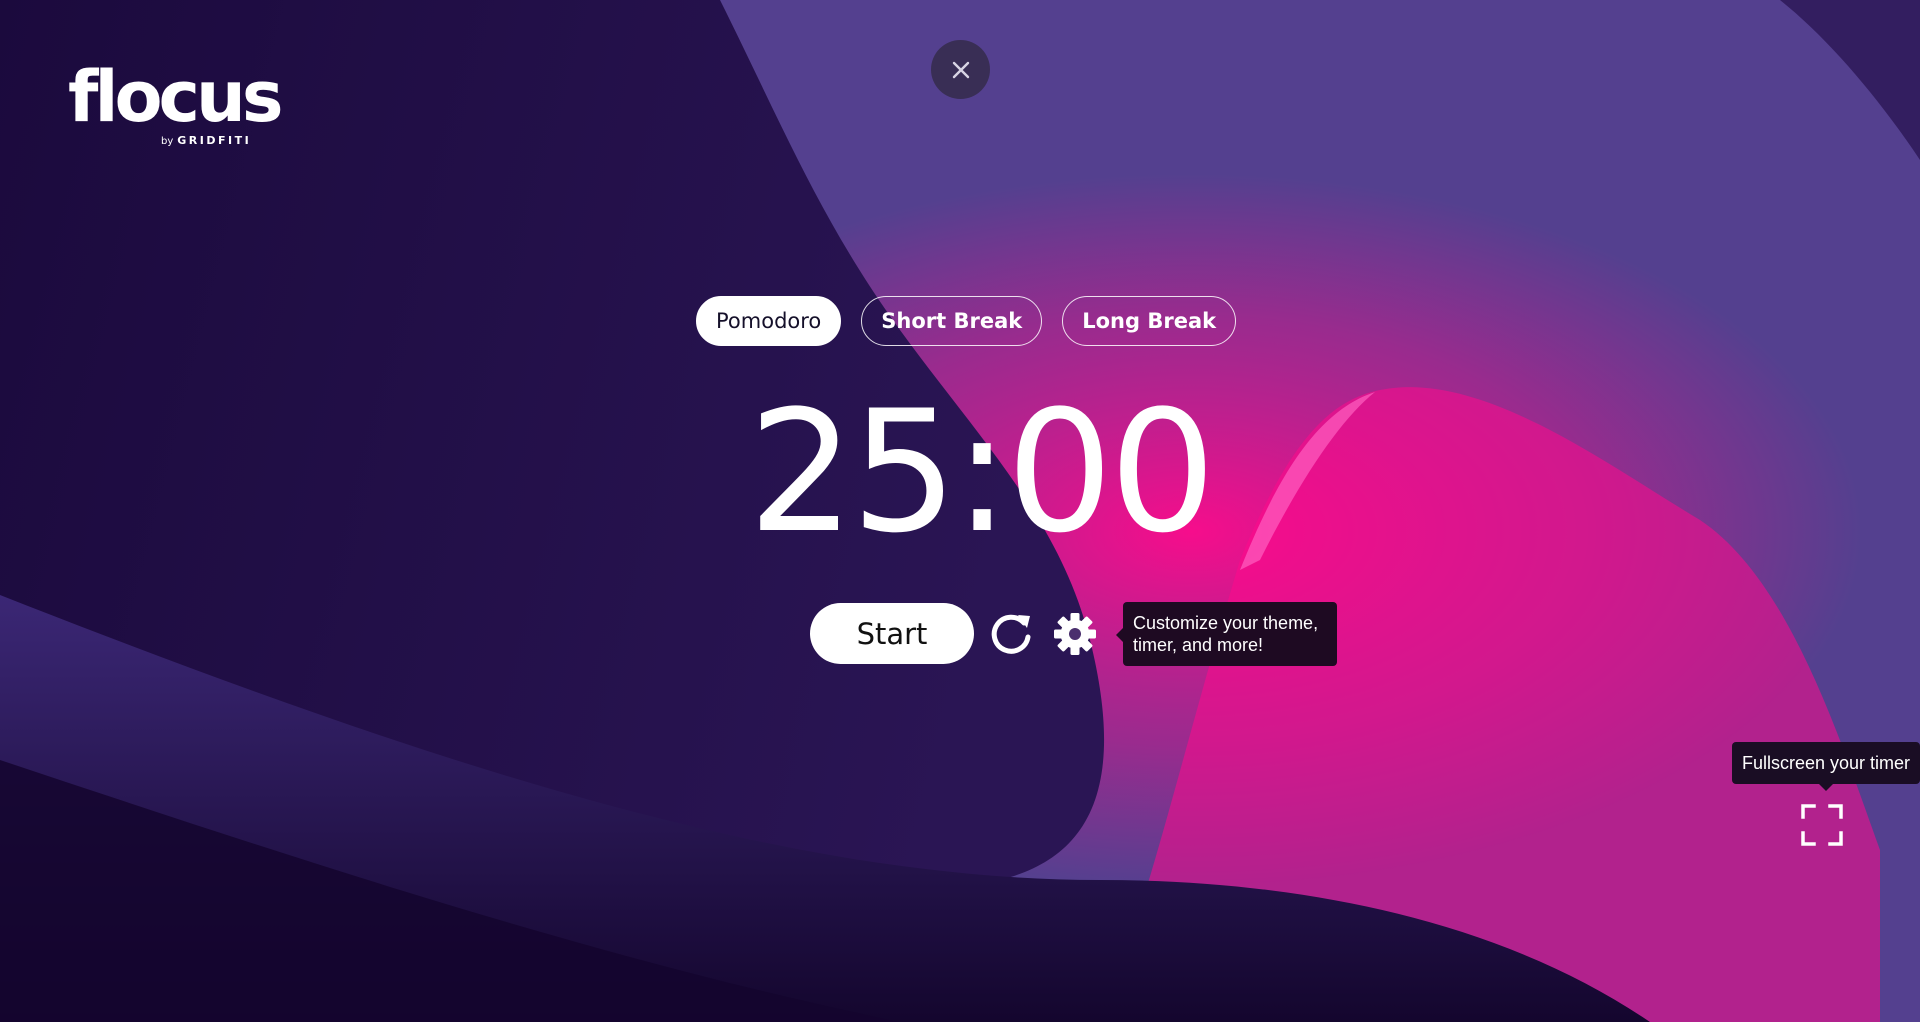  What do you see at coordinates (769, 321) in the screenshot?
I see `tab-pomodoro: Pomodoro` at bounding box center [769, 321].